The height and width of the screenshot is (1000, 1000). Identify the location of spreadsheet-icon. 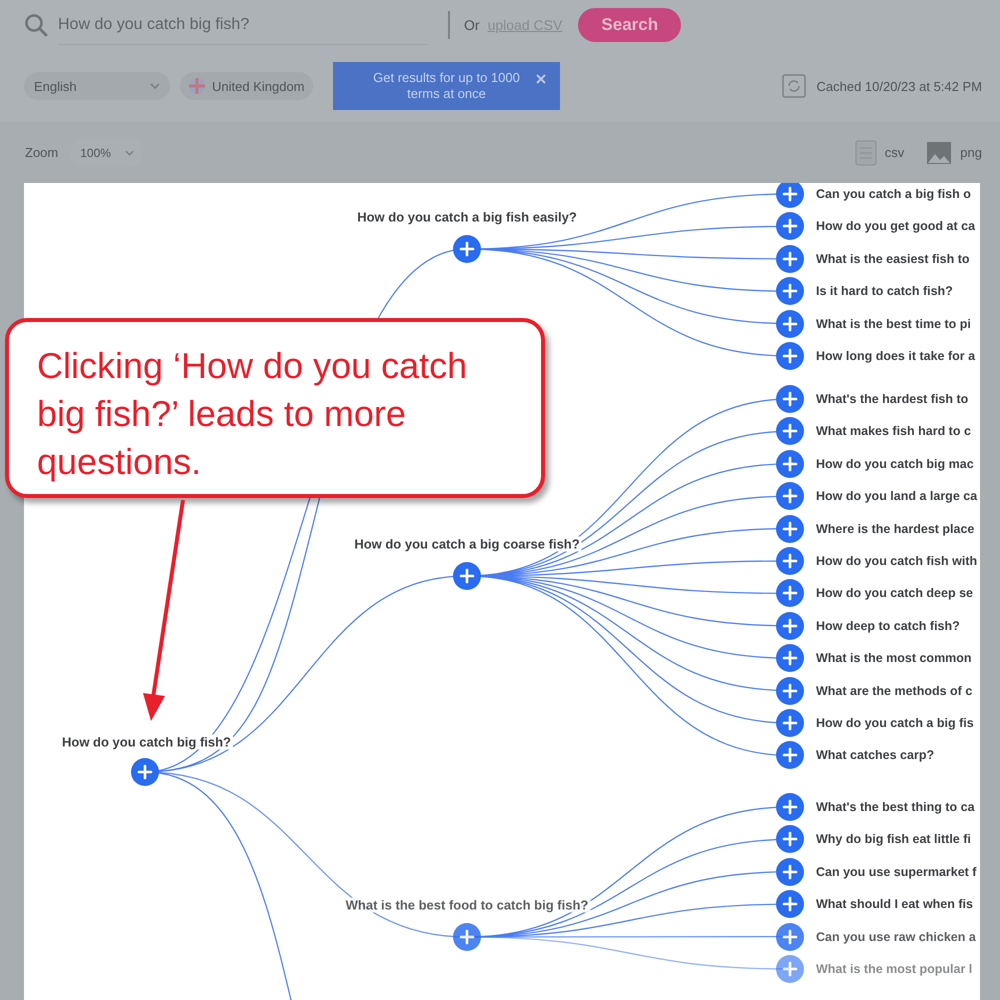
(865, 153).